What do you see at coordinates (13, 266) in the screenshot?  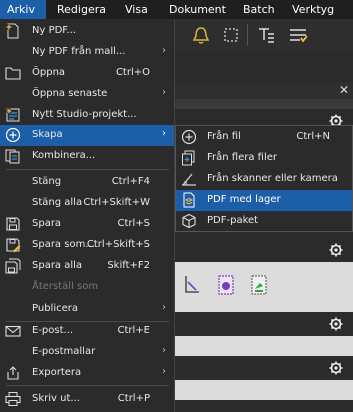 I see `save-all-icon` at bounding box center [13, 266].